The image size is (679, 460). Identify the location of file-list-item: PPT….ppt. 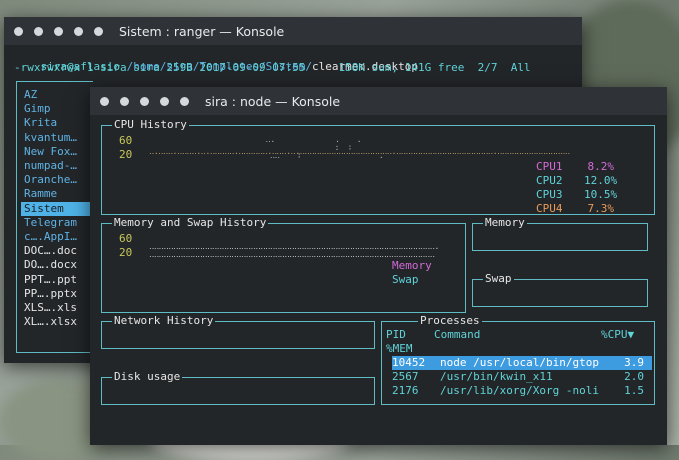
(56, 280).